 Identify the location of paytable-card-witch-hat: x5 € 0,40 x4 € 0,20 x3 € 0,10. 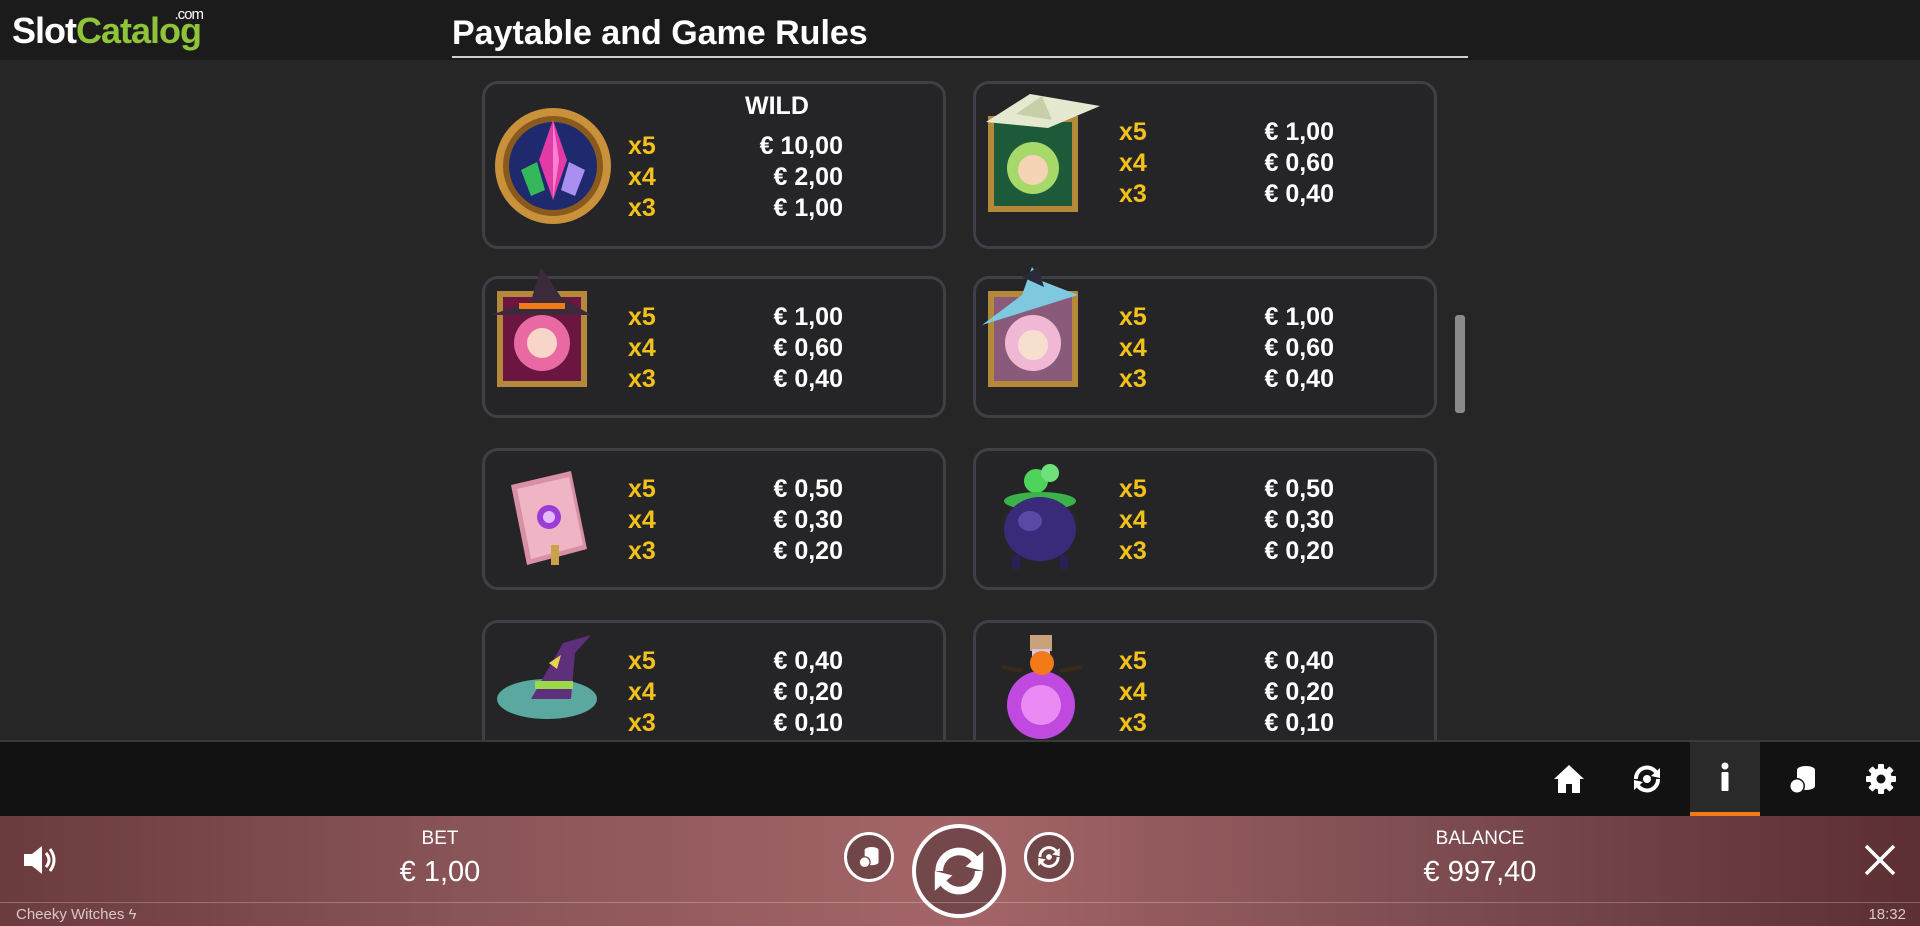
(714, 680).